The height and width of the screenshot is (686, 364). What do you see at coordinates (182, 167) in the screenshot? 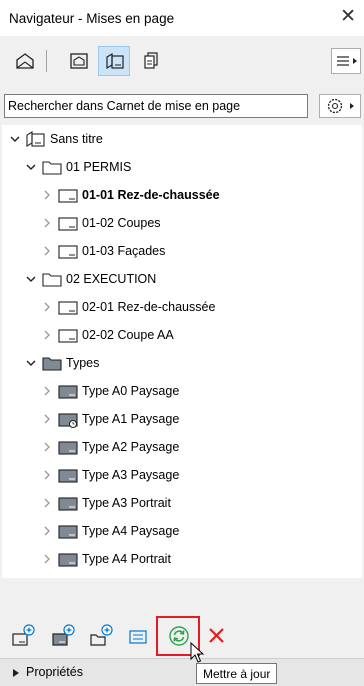
I see `tree-row: 01 PERMIS` at bounding box center [182, 167].